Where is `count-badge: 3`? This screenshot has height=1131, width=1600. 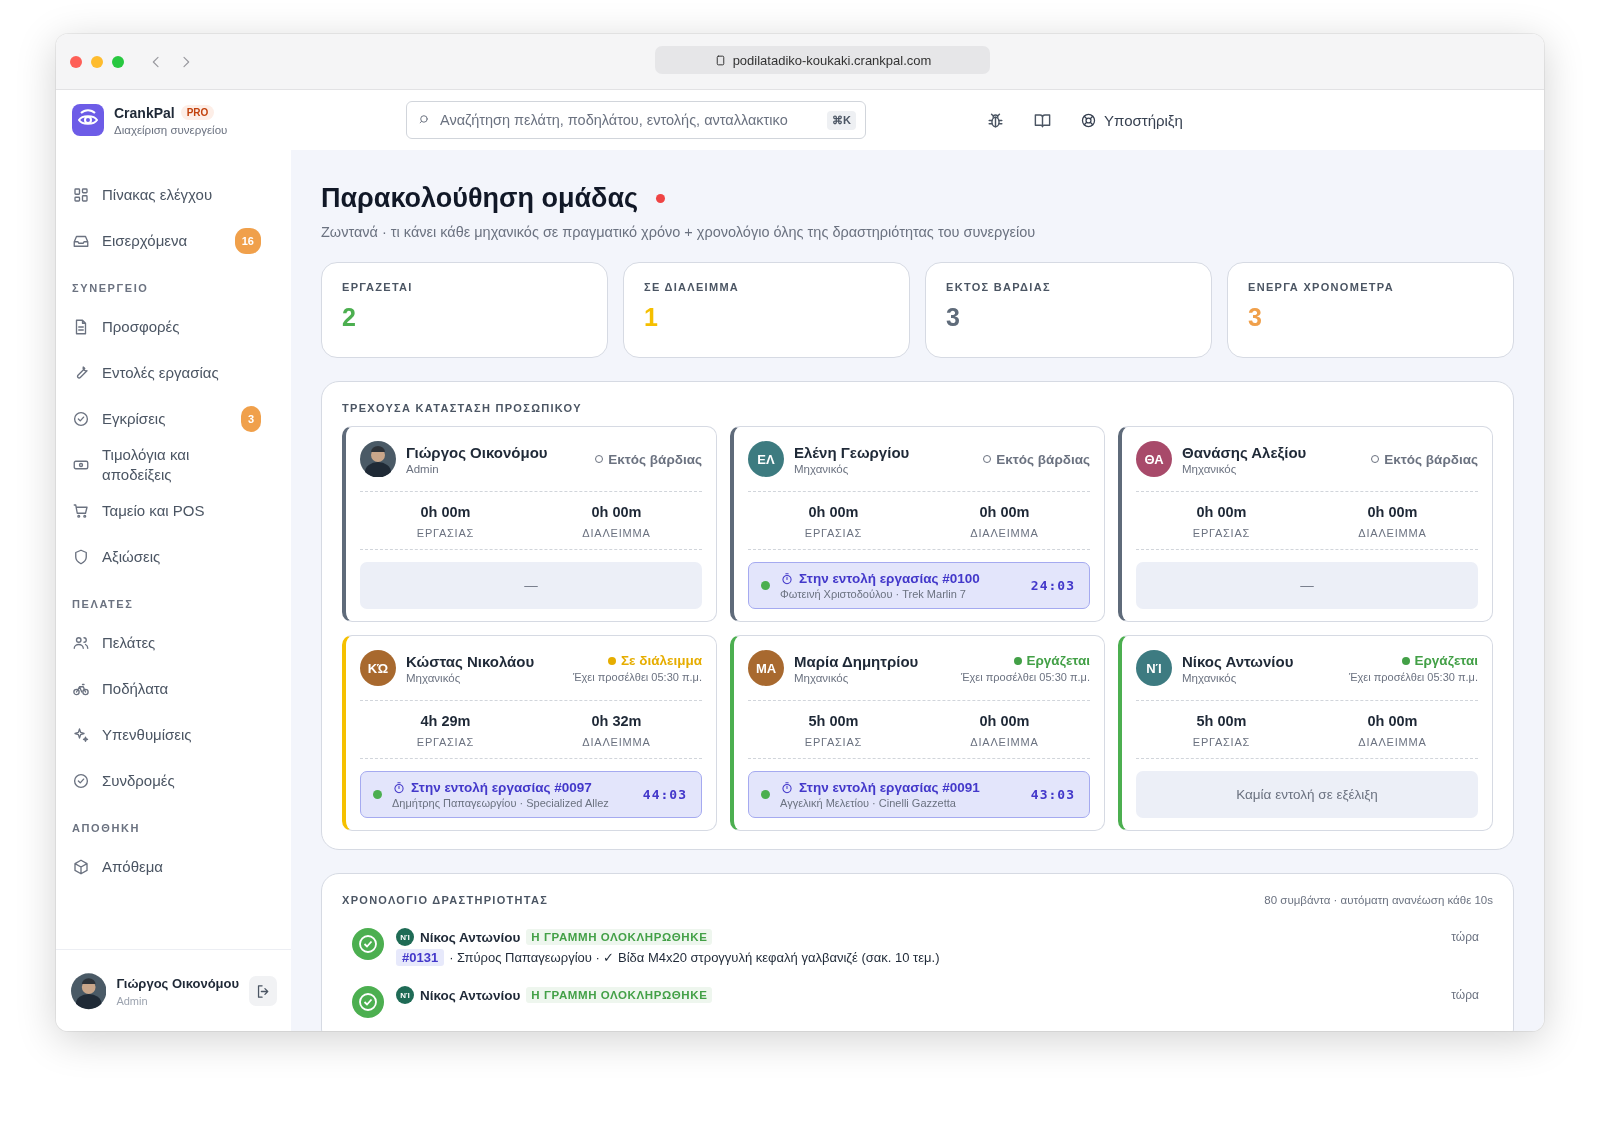
count-badge: 3 is located at coordinates (250, 419).